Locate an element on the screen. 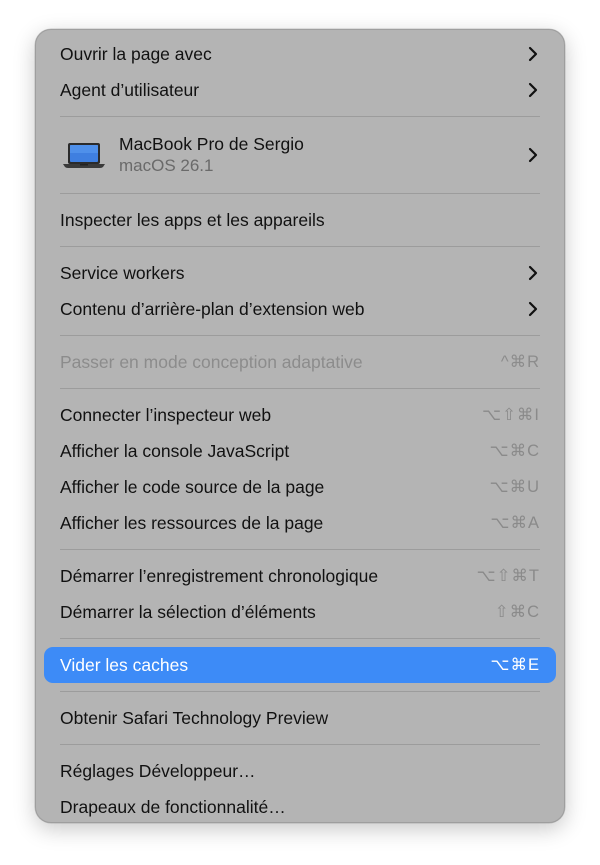 The width and height of the screenshot is (600, 865). menu-item-label: Connecter l’inspecteur web is located at coordinates (166, 414).